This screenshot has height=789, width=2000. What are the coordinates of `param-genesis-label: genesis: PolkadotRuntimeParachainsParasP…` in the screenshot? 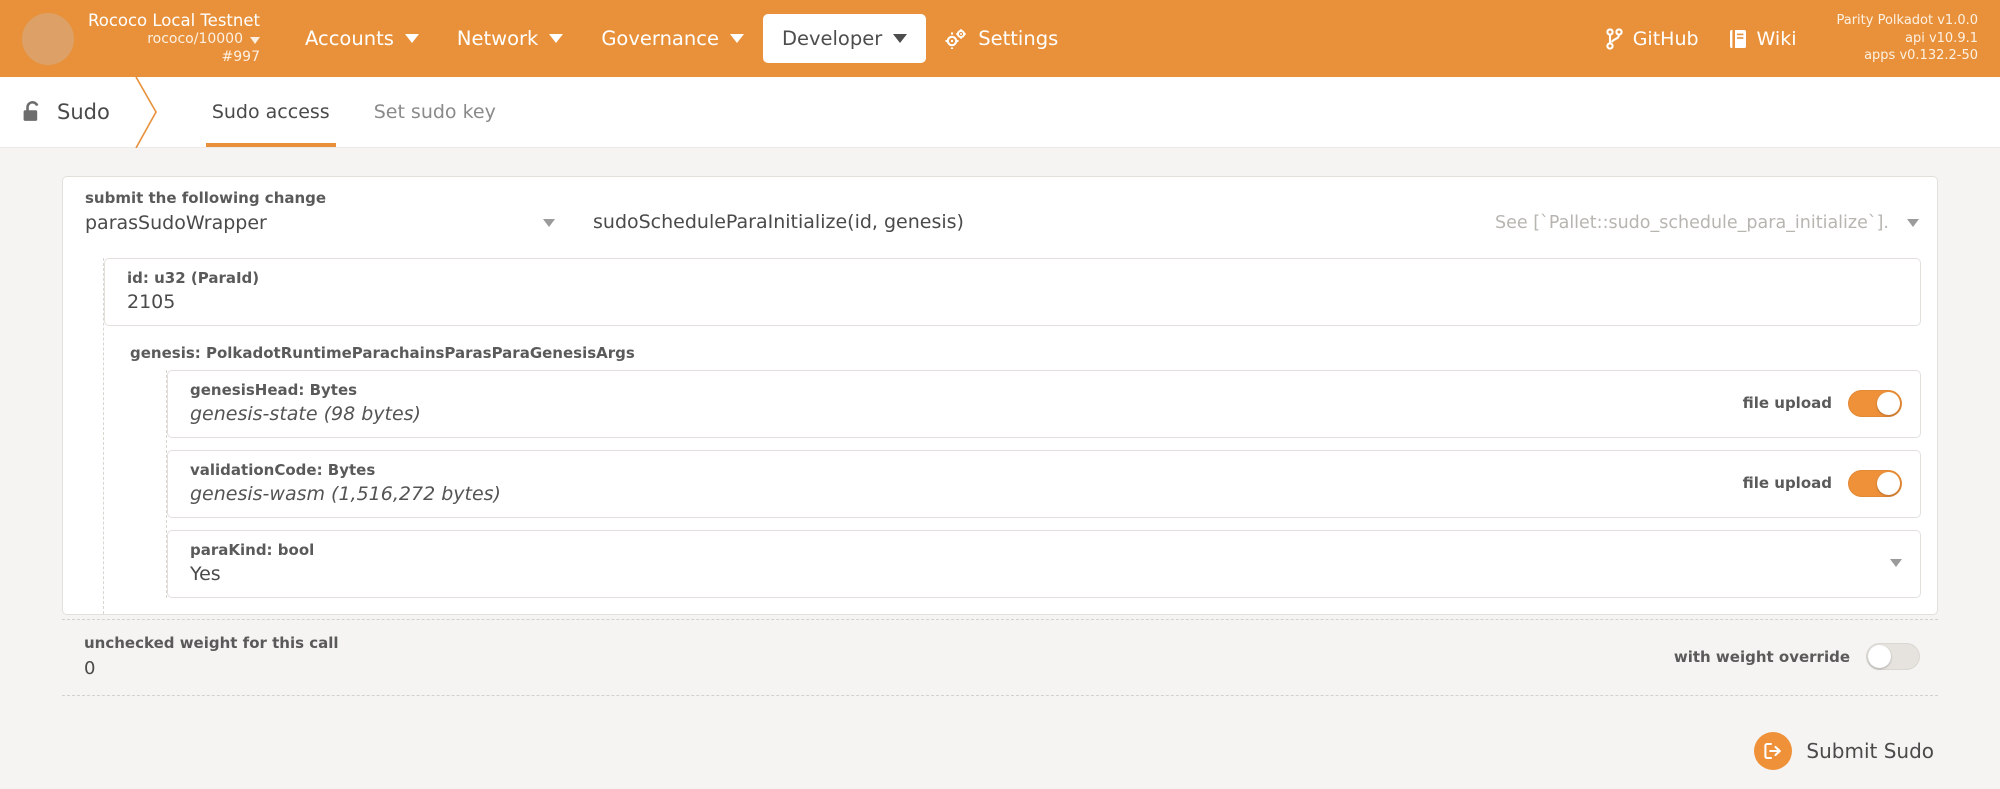 It's located at (382, 353).